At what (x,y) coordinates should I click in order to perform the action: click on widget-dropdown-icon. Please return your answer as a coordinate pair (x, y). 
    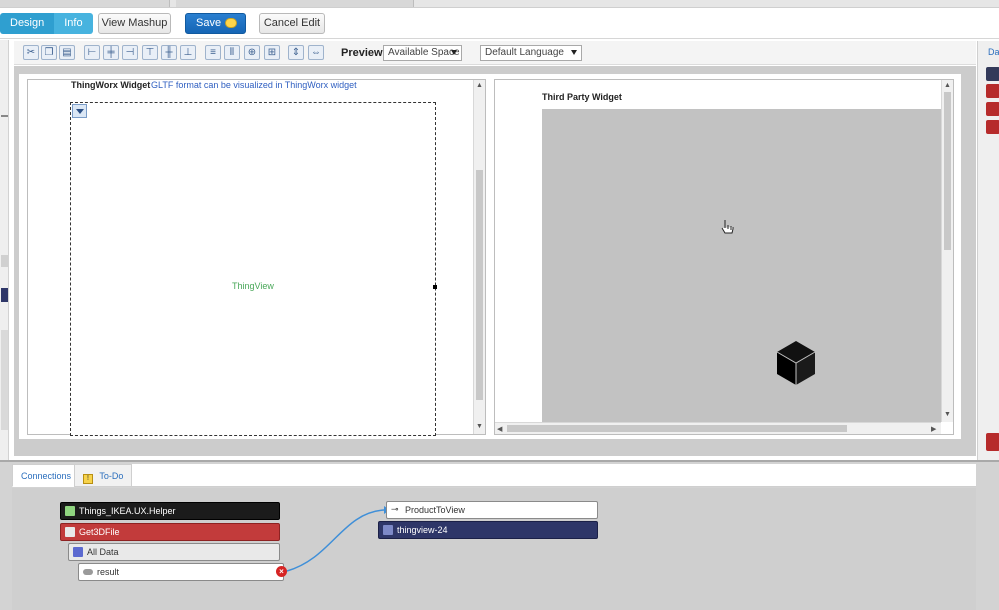
    Looking at the image, I should click on (79, 111).